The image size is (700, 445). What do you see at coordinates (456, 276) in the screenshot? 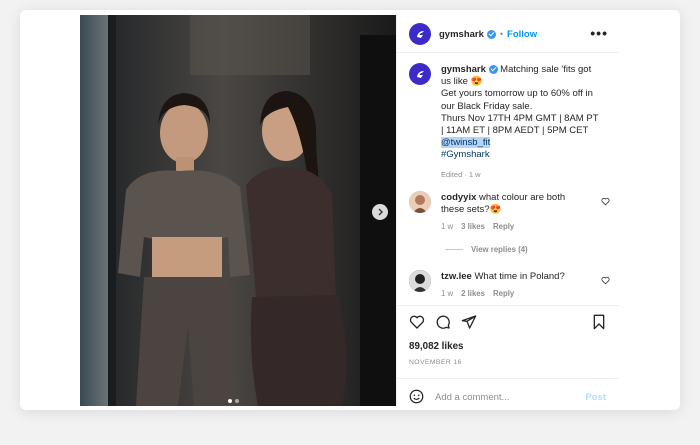
I see `comment-username: tzw.lee` at bounding box center [456, 276].